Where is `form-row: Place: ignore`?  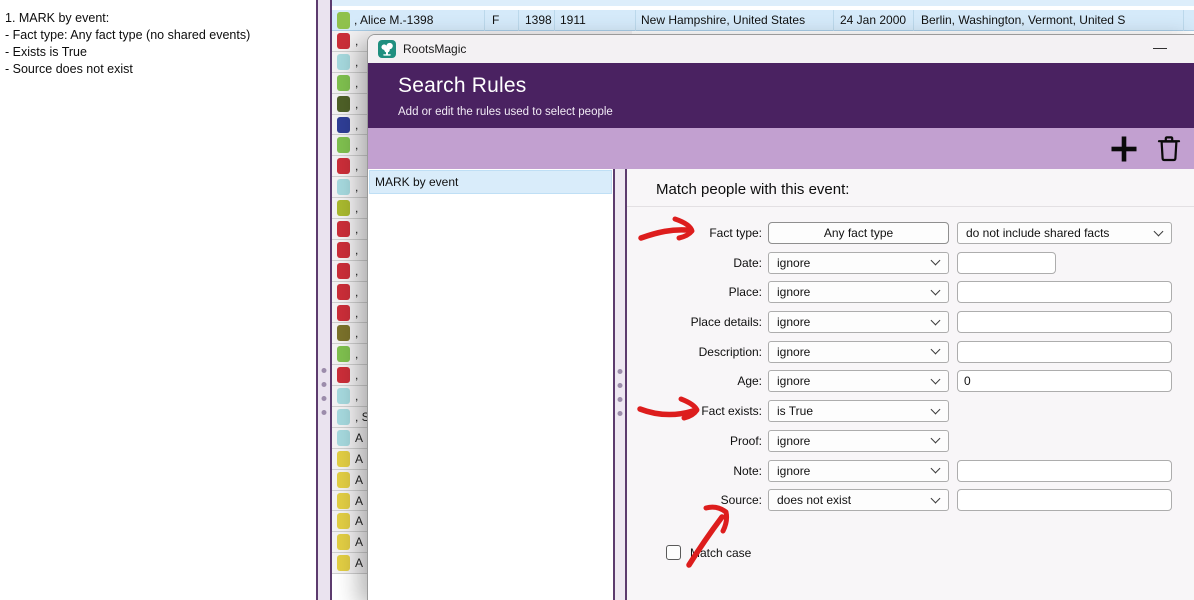 form-row: Place: ignore is located at coordinates (910, 292).